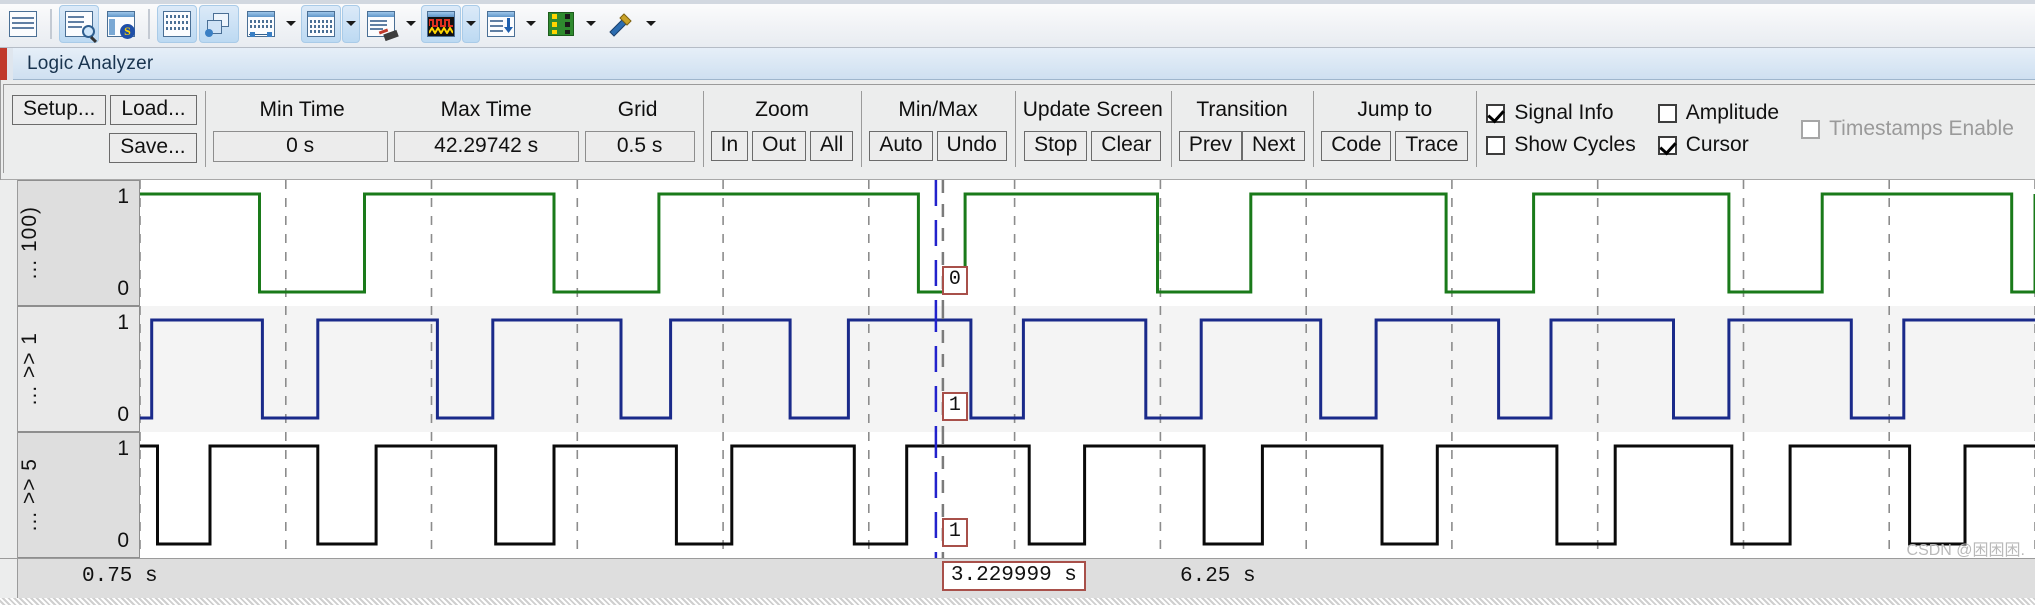 This screenshot has height=605, width=2035. I want to click on signal-label: ... >> 5, so click(29, 495).